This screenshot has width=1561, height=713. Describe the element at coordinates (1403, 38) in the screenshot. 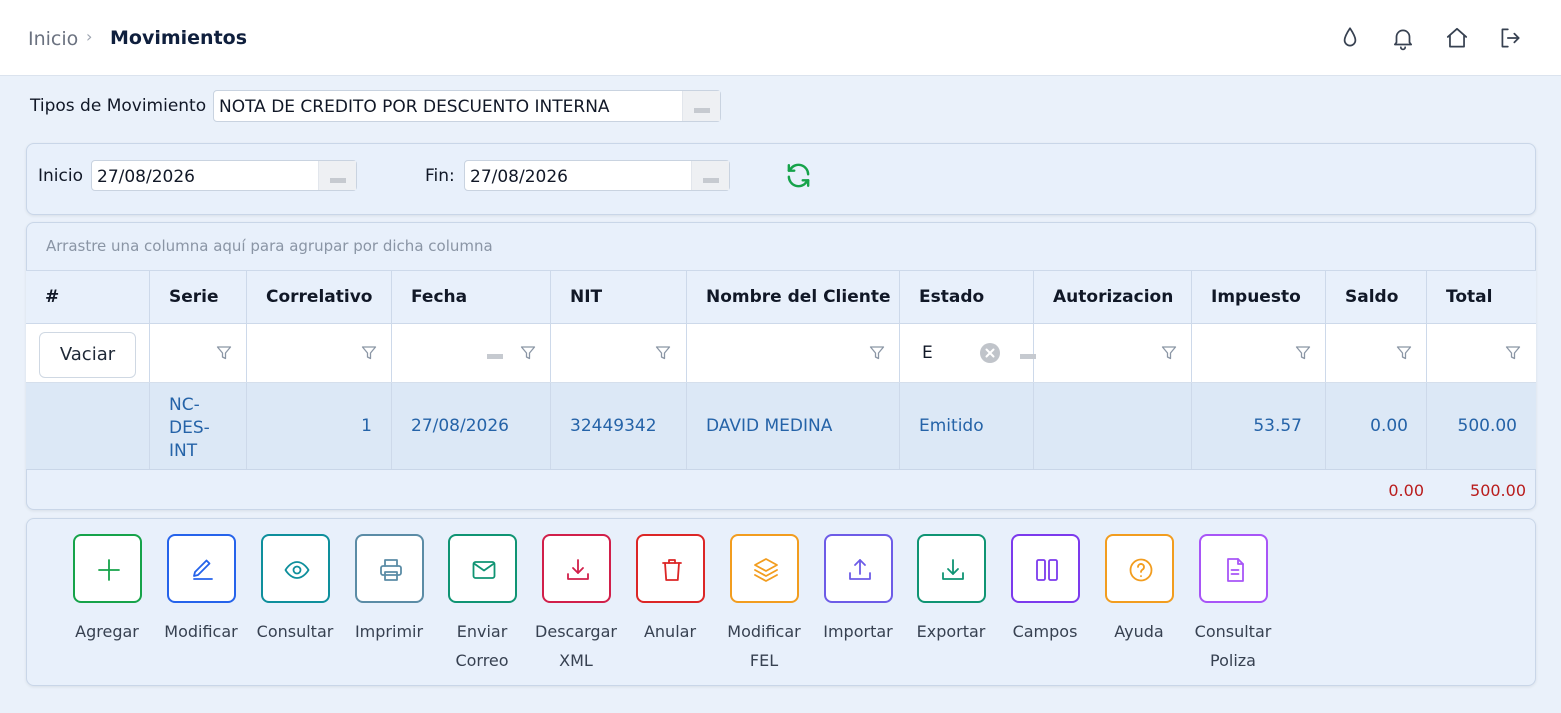

I see `bell-icon` at that location.